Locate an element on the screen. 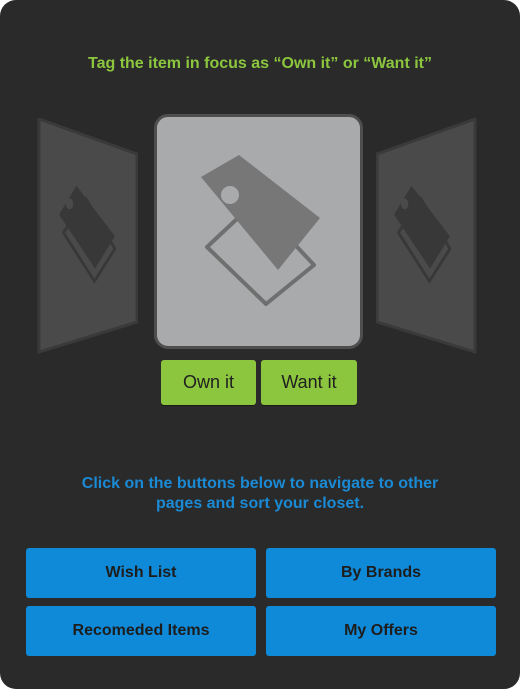 This screenshot has width=520, height=689. own-it-button: Own it is located at coordinates (208, 382).